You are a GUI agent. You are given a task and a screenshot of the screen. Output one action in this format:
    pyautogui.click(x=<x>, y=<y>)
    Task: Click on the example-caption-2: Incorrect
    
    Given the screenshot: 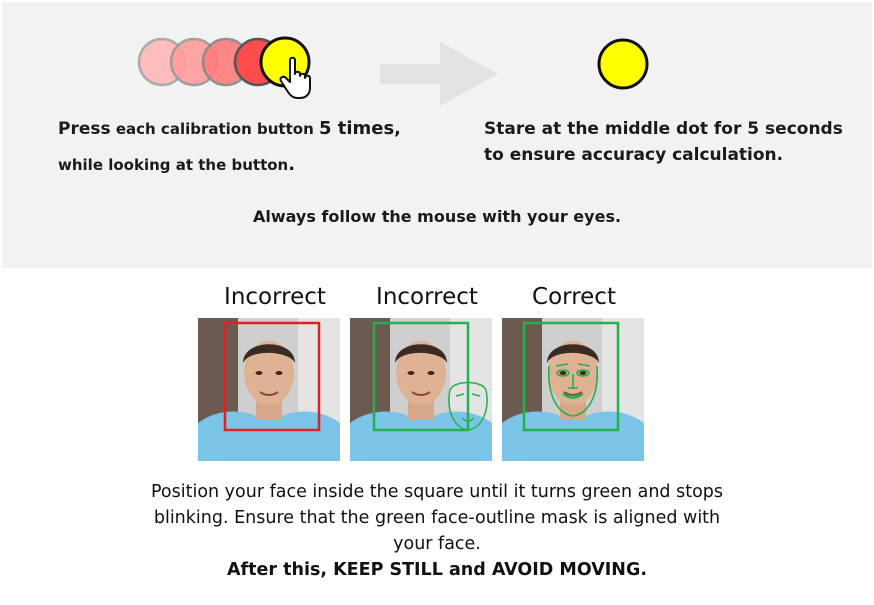 What is the action you would take?
    pyautogui.click(x=427, y=297)
    